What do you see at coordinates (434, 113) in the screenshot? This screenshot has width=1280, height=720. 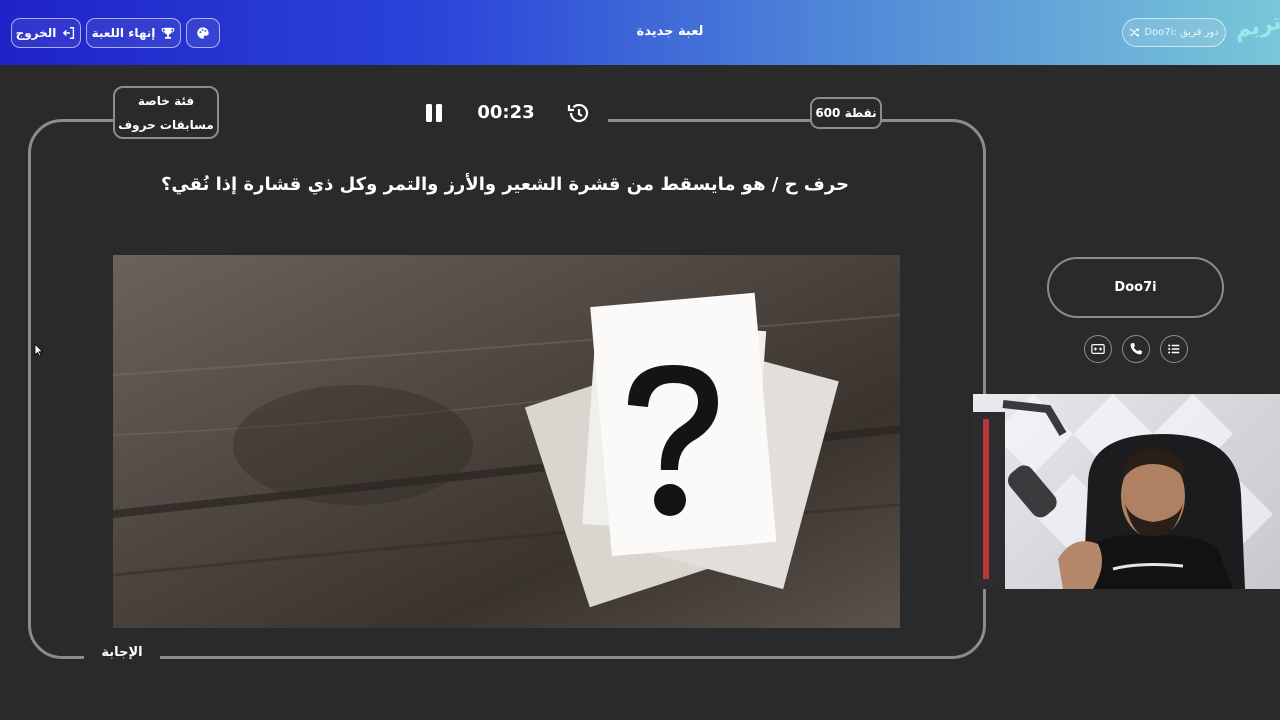 I see `pause-icon` at bounding box center [434, 113].